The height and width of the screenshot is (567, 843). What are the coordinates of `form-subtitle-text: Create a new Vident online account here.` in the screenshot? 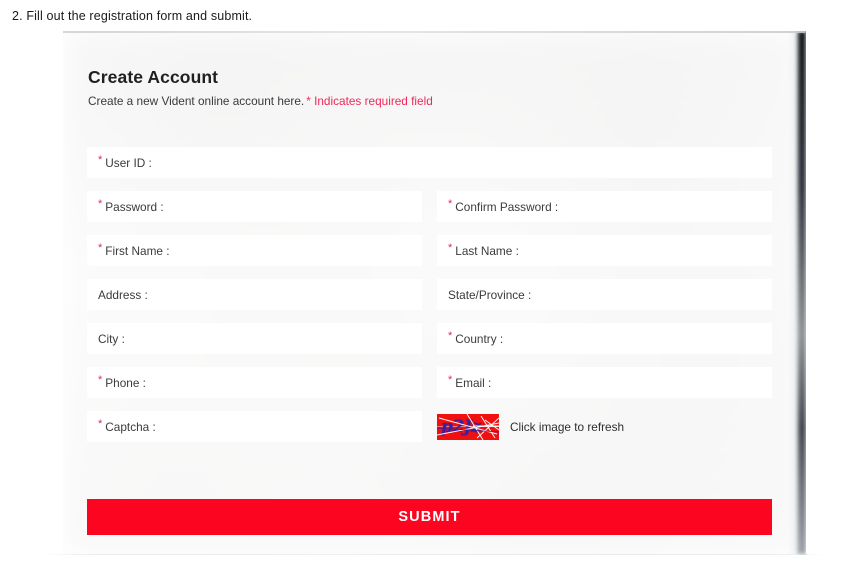 It's located at (196, 101).